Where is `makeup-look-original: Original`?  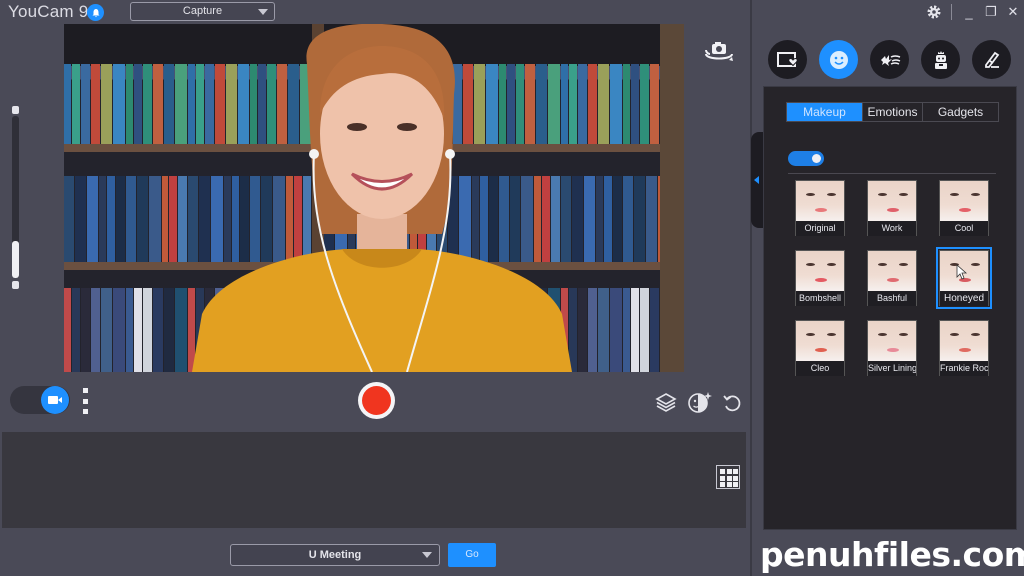
makeup-look-original: Original is located at coordinates (820, 208).